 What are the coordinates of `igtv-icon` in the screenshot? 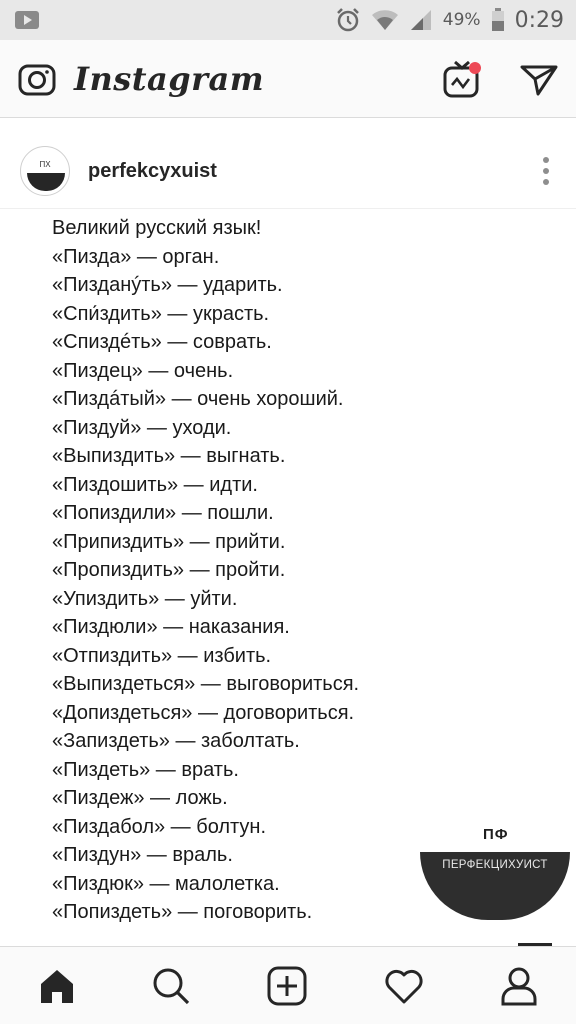 It's located at (462, 79).